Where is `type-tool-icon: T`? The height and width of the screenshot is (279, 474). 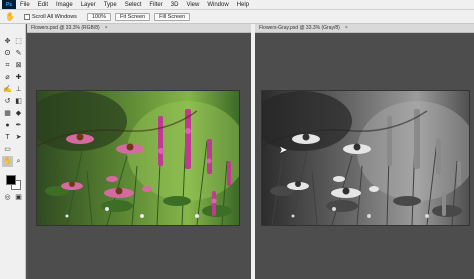 type-tool-icon: T is located at coordinates (7, 137).